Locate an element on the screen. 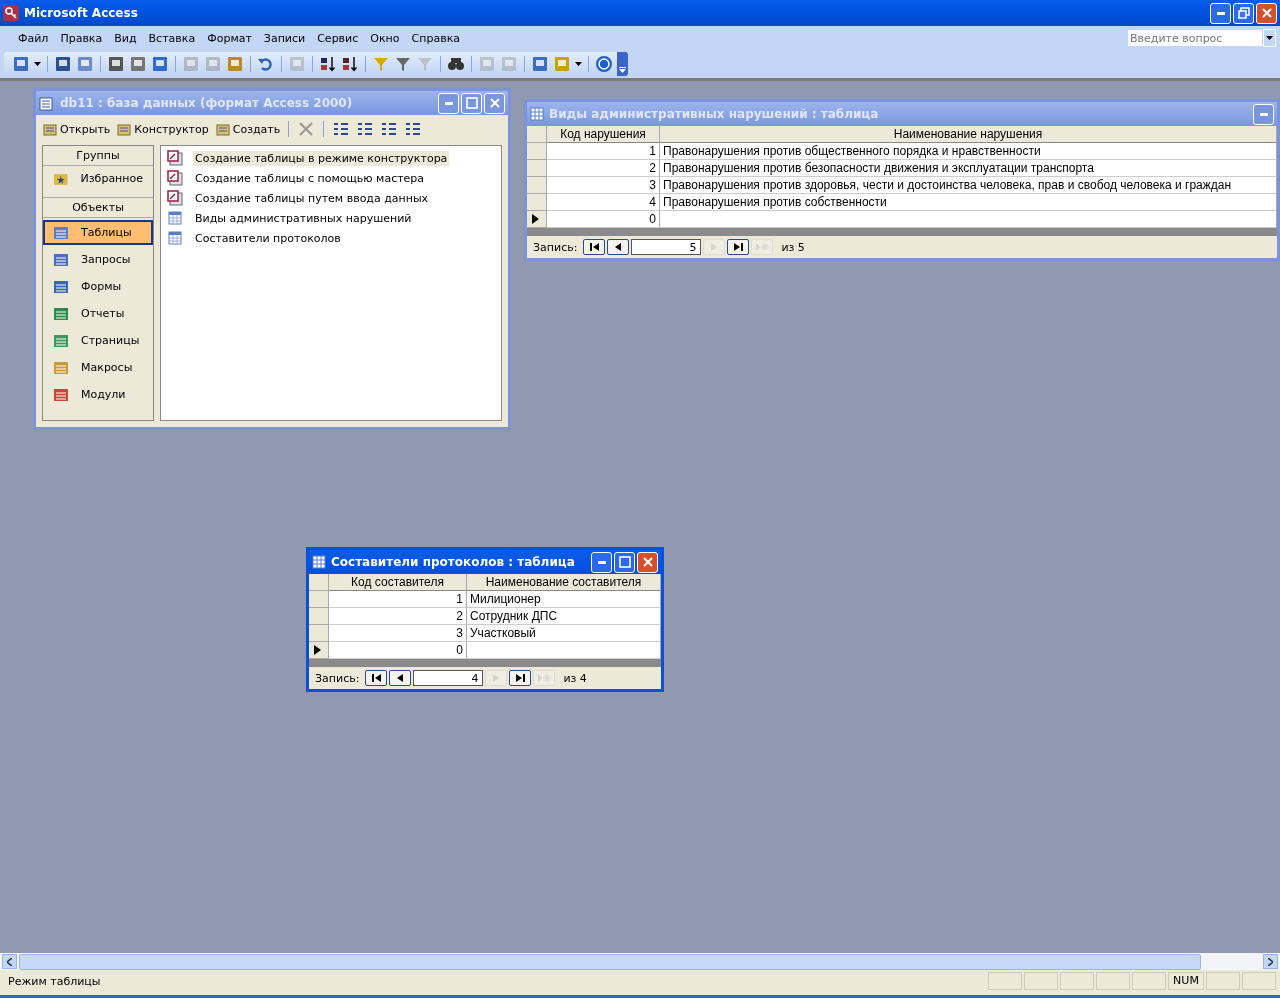 The height and width of the screenshot is (998, 1280). search-icon is located at coordinates (85, 64).